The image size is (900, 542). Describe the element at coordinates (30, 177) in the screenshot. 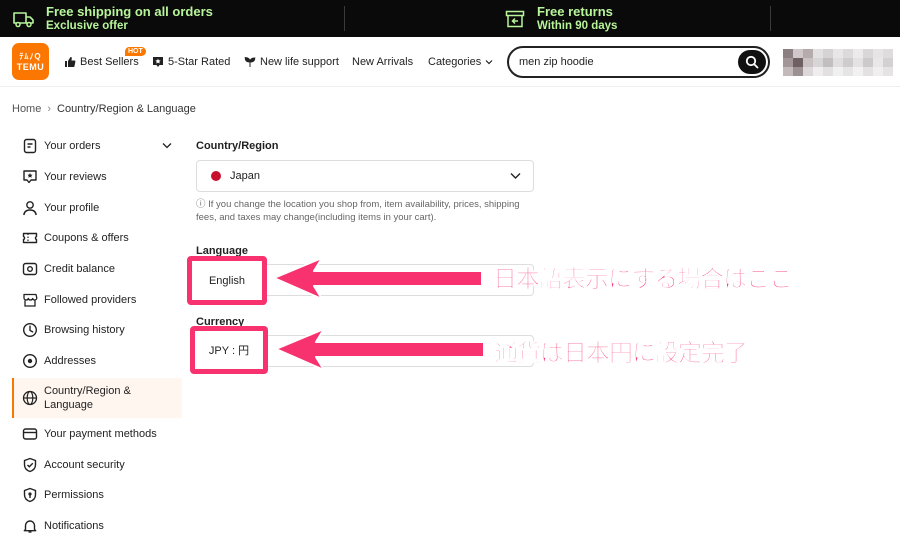

I see `reviews-icon` at that location.